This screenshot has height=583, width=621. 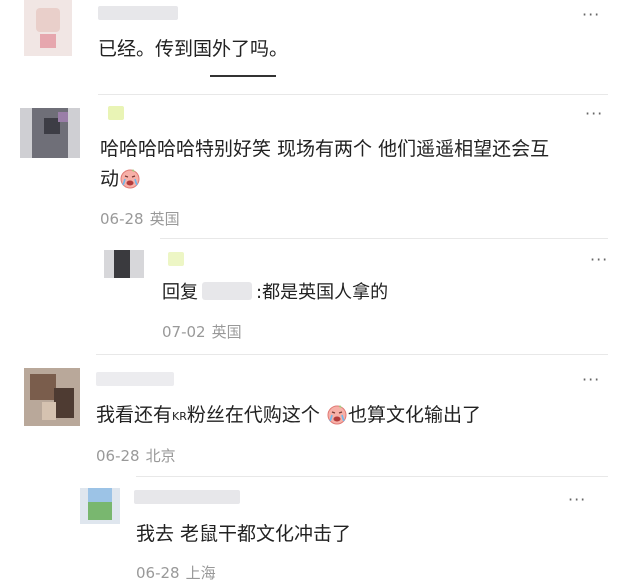 I want to click on kr-text: KR, so click(x=179, y=416).